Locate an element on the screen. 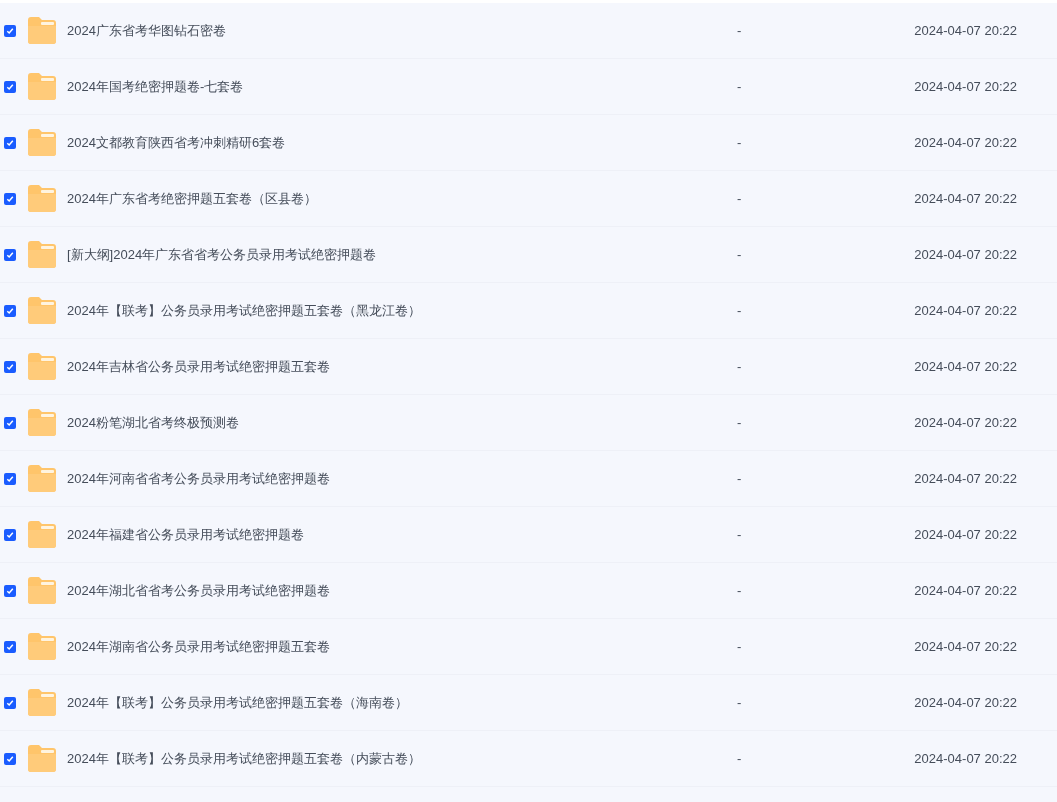 Image resolution: width=1057 pixels, height=802 pixels. folder-name: 2024年湖北省省考公务员录用考试绝密押题卷 is located at coordinates (387, 590).